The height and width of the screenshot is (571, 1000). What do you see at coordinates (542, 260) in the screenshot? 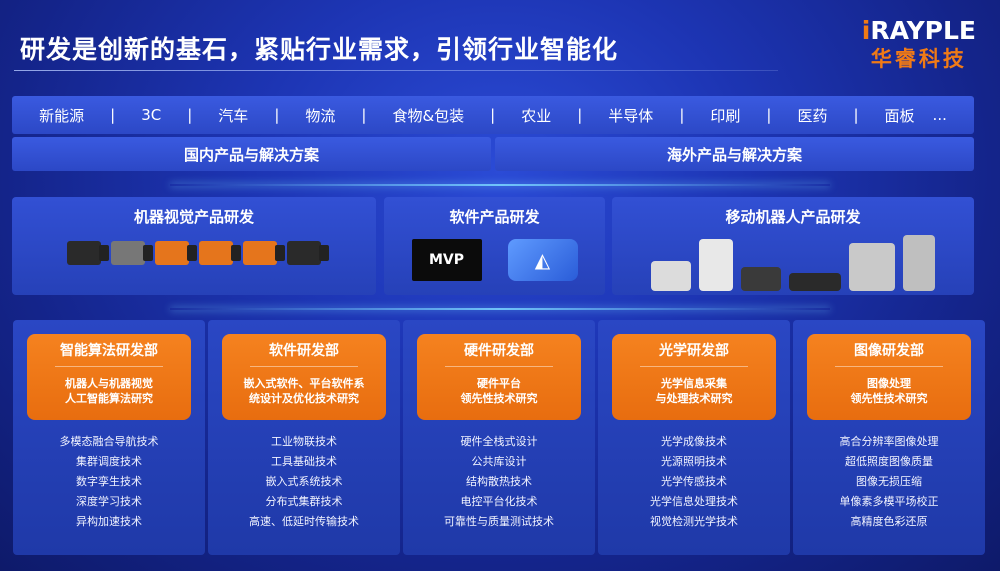
I see `software-app-icon: ◭` at bounding box center [542, 260].